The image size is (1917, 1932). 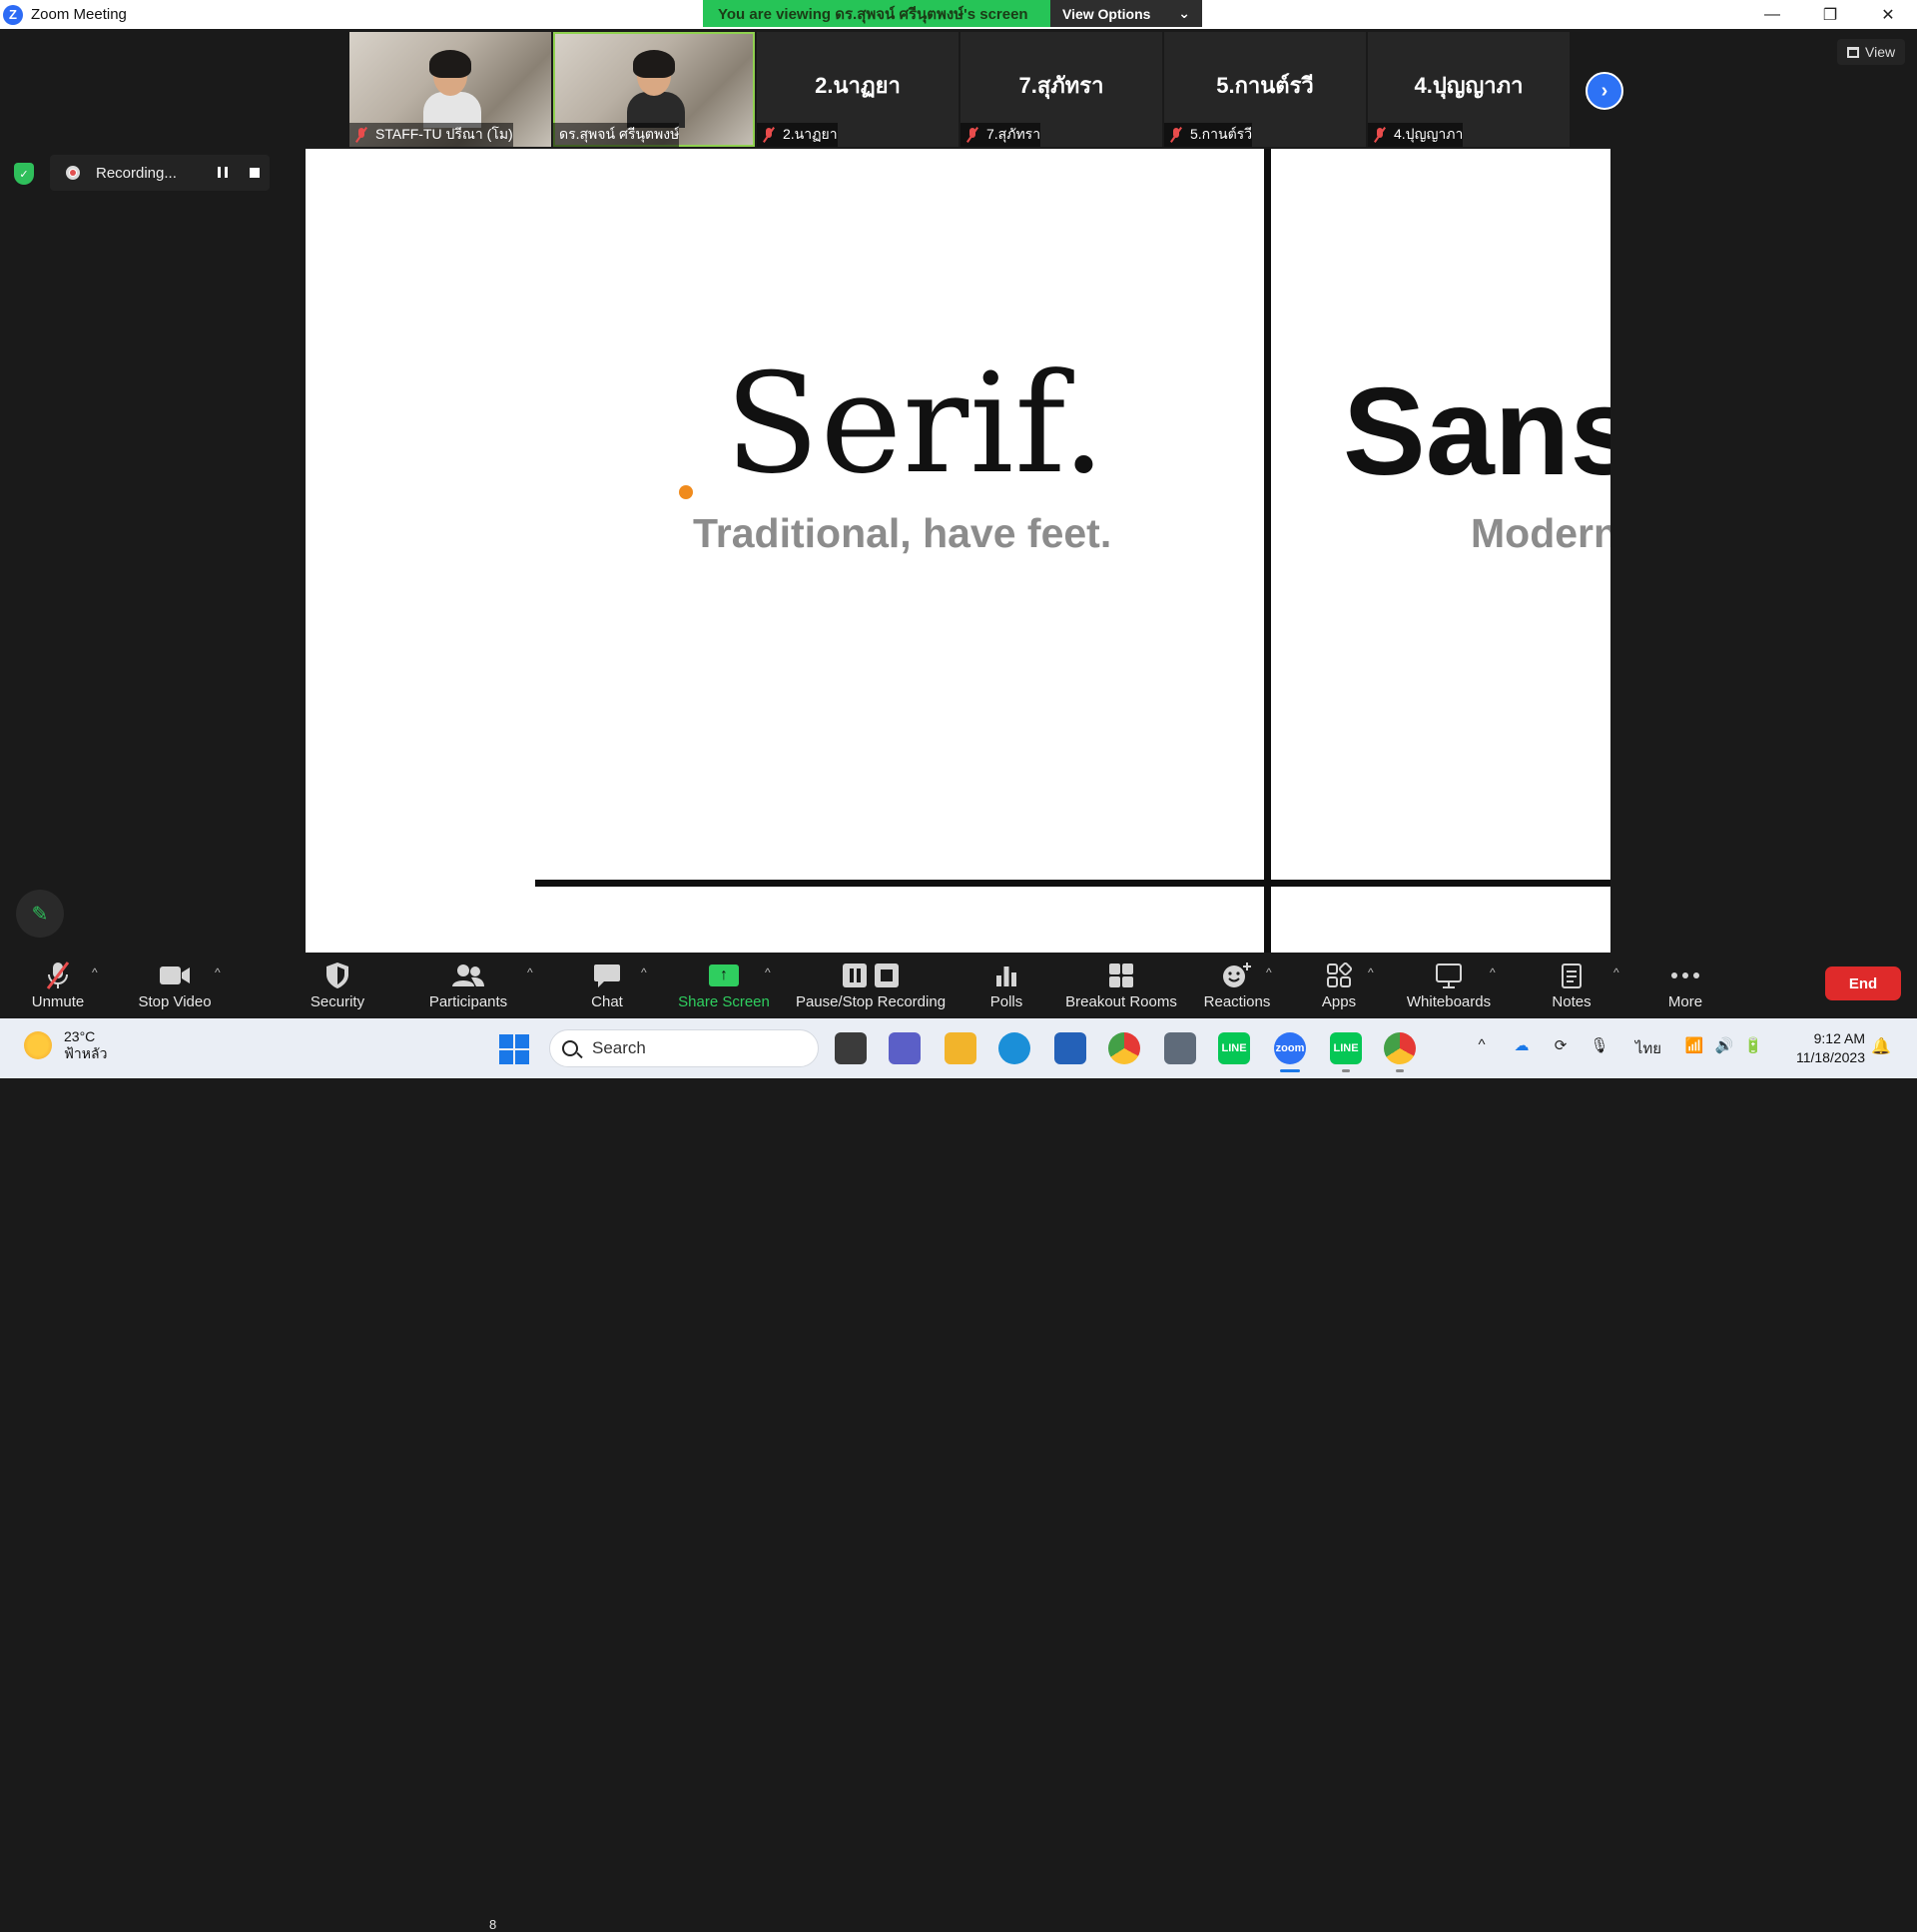 I want to click on reactions-options-caret: ^, so click(x=1269, y=972).